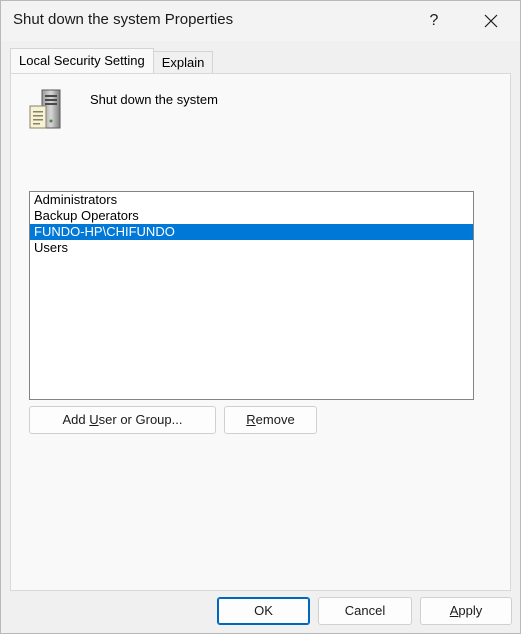 This screenshot has width=521, height=634. What do you see at coordinates (82, 60) in the screenshot?
I see `tab-local-security-setting: Local Security Setting` at bounding box center [82, 60].